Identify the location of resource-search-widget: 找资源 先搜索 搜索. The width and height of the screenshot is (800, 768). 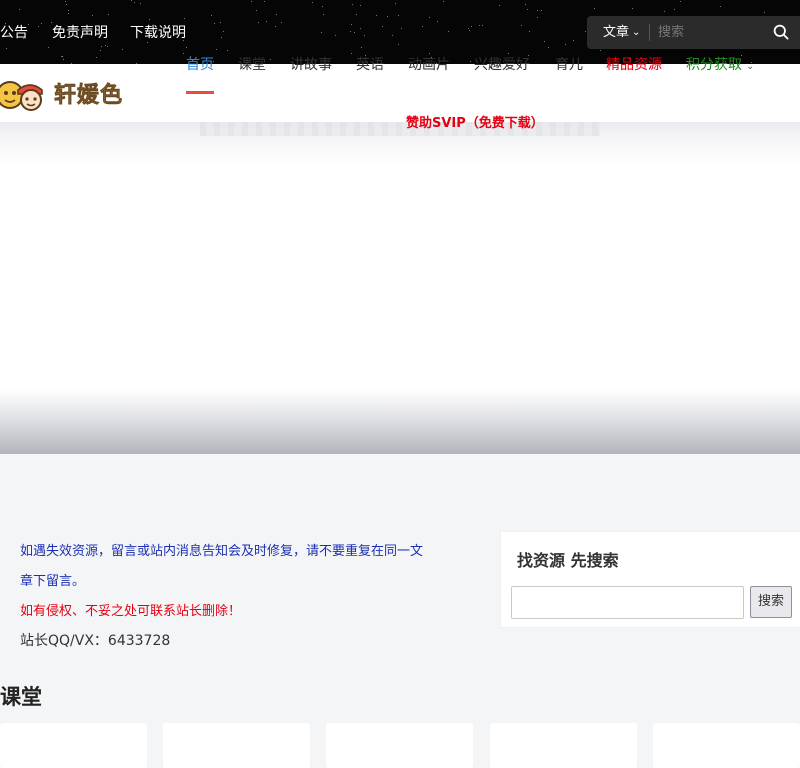
(650, 579).